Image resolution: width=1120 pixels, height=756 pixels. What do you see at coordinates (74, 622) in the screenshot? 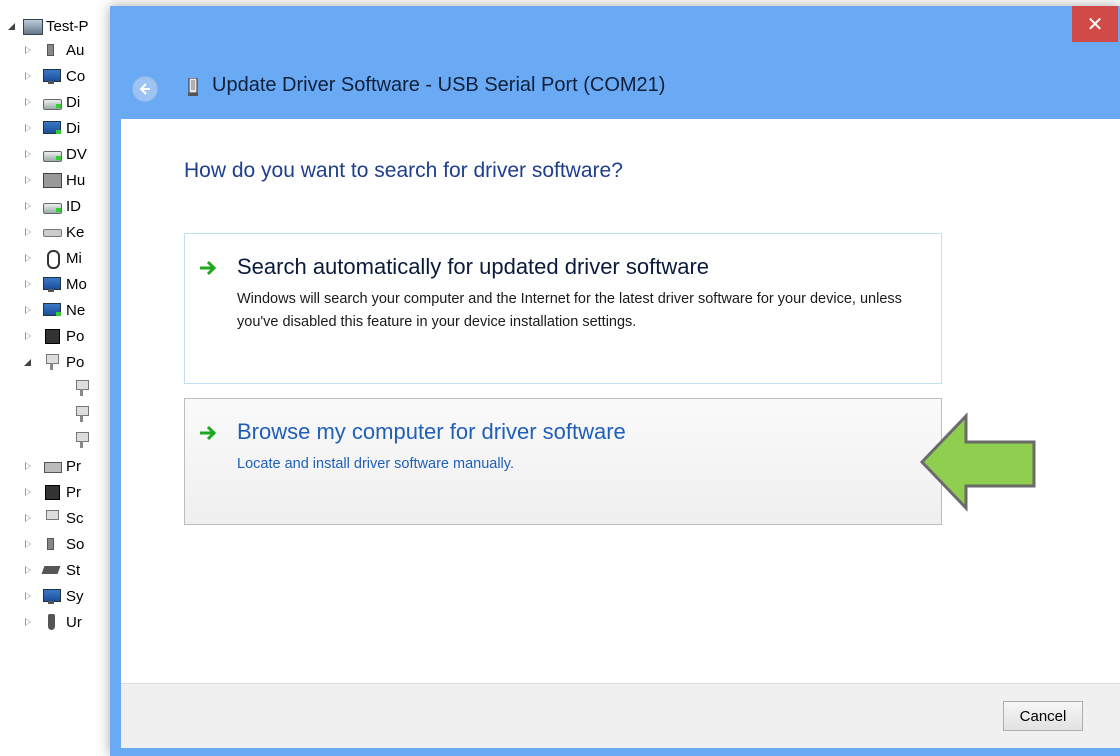
I see `tree-item-label: Ur` at bounding box center [74, 622].